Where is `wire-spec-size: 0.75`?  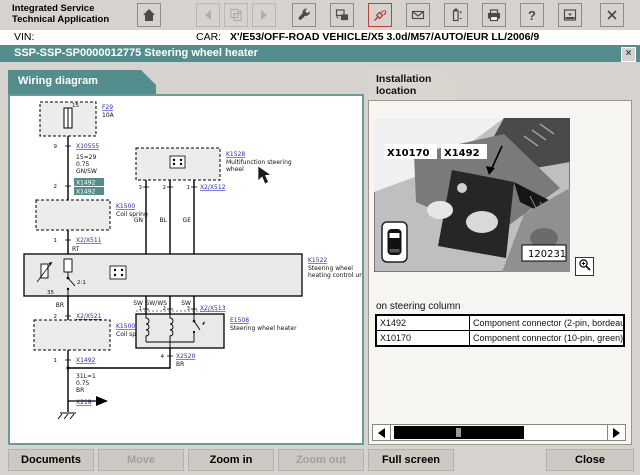
wire-spec-size: 0.75 is located at coordinates (83, 164).